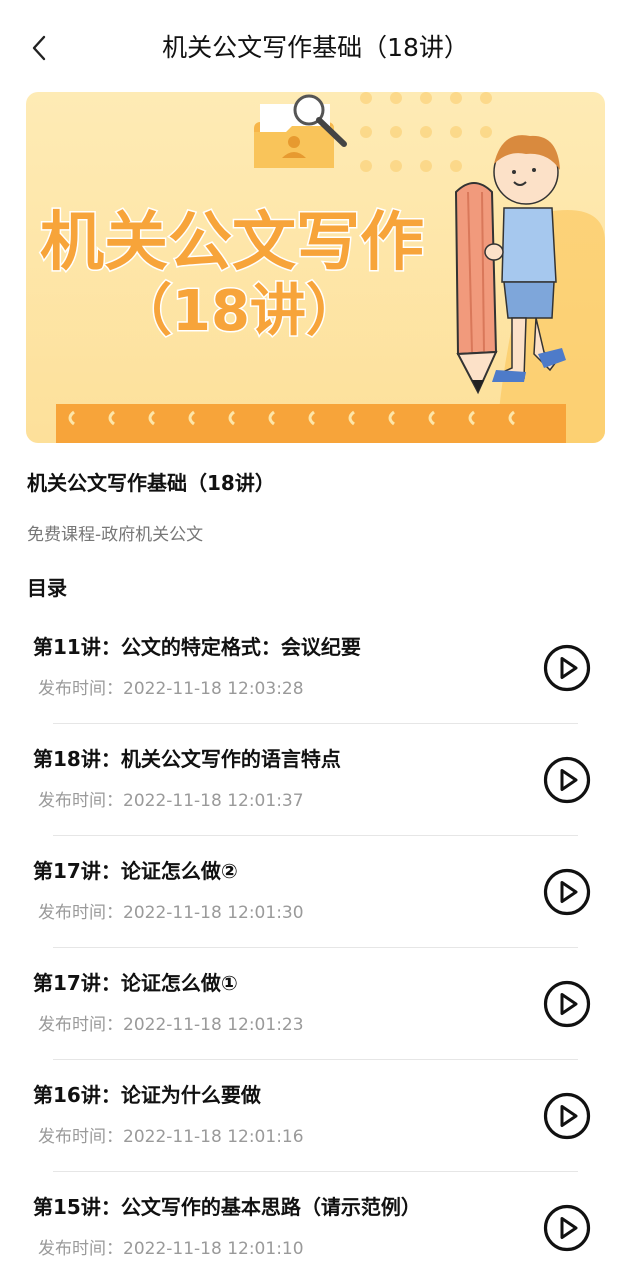 This screenshot has width=631, height=1280. Describe the element at coordinates (171, 801) in the screenshot. I see `lesson-publish-time: 发布时间：2022-11-18 12:01:37` at that location.